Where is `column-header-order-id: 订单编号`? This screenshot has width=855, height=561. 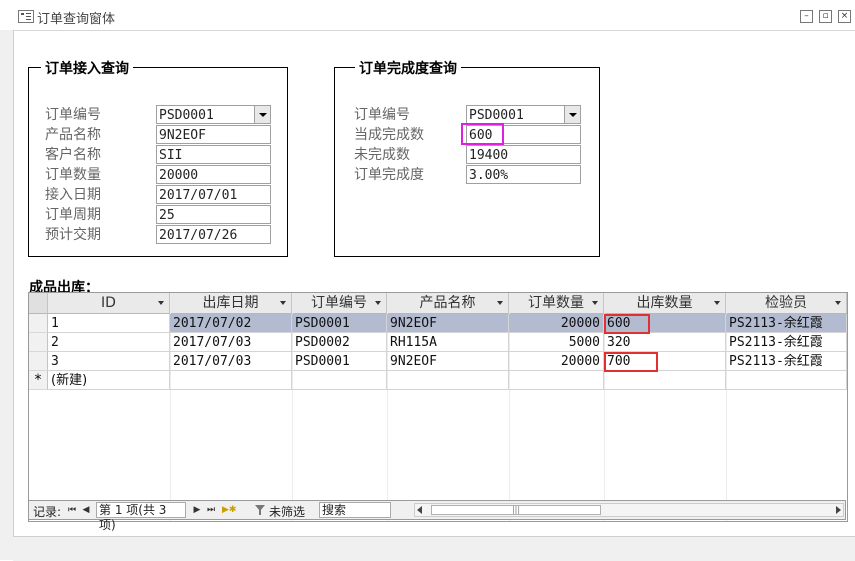 column-header-order-id: 订单编号 is located at coordinates (339, 303).